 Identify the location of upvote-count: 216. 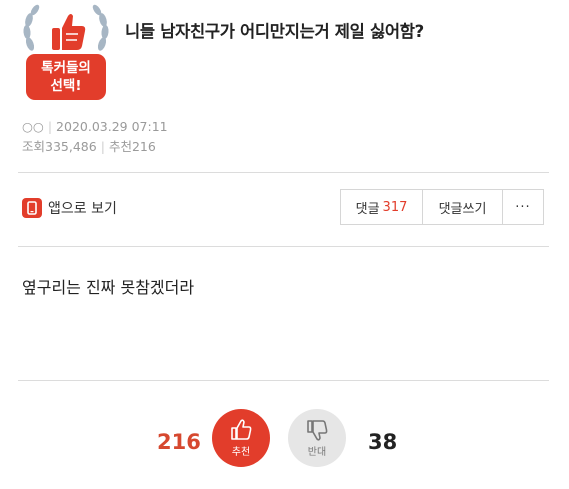
(179, 442).